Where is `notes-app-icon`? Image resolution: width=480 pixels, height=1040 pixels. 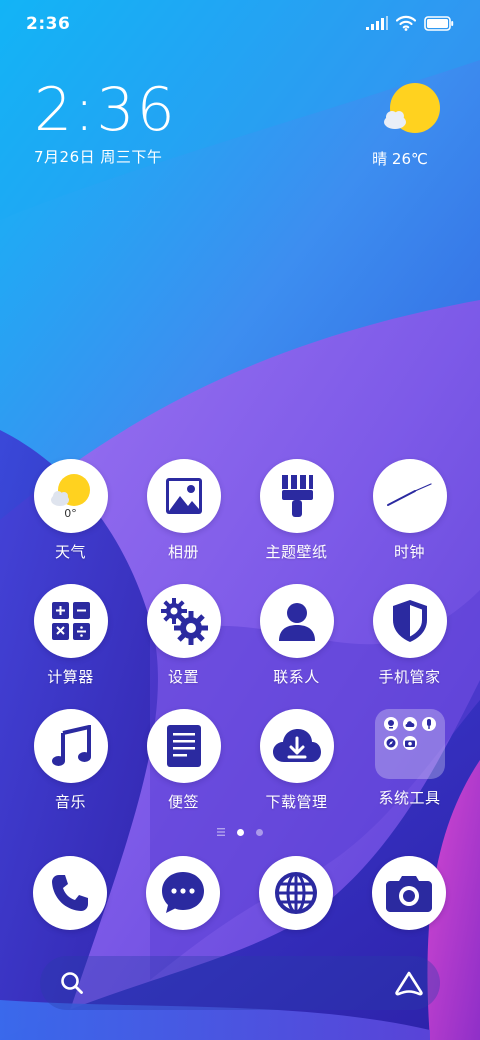
notes-app-icon is located at coordinates (183, 746).